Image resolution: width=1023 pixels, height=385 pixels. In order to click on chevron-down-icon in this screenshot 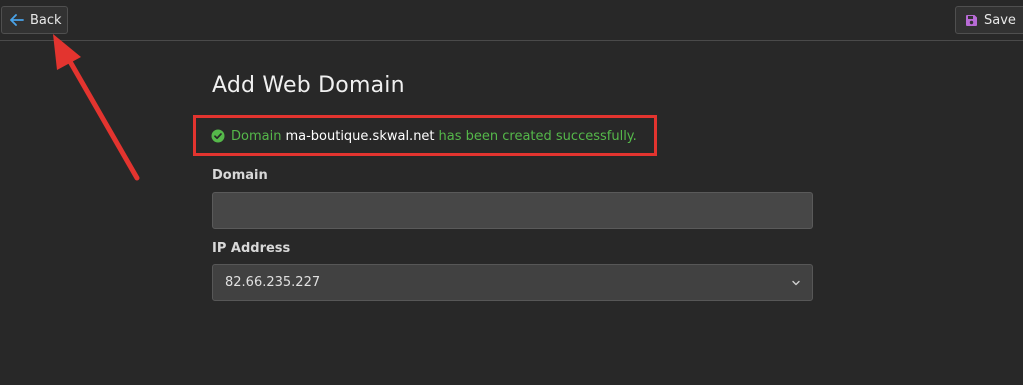, I will do `click(796, 284)`.